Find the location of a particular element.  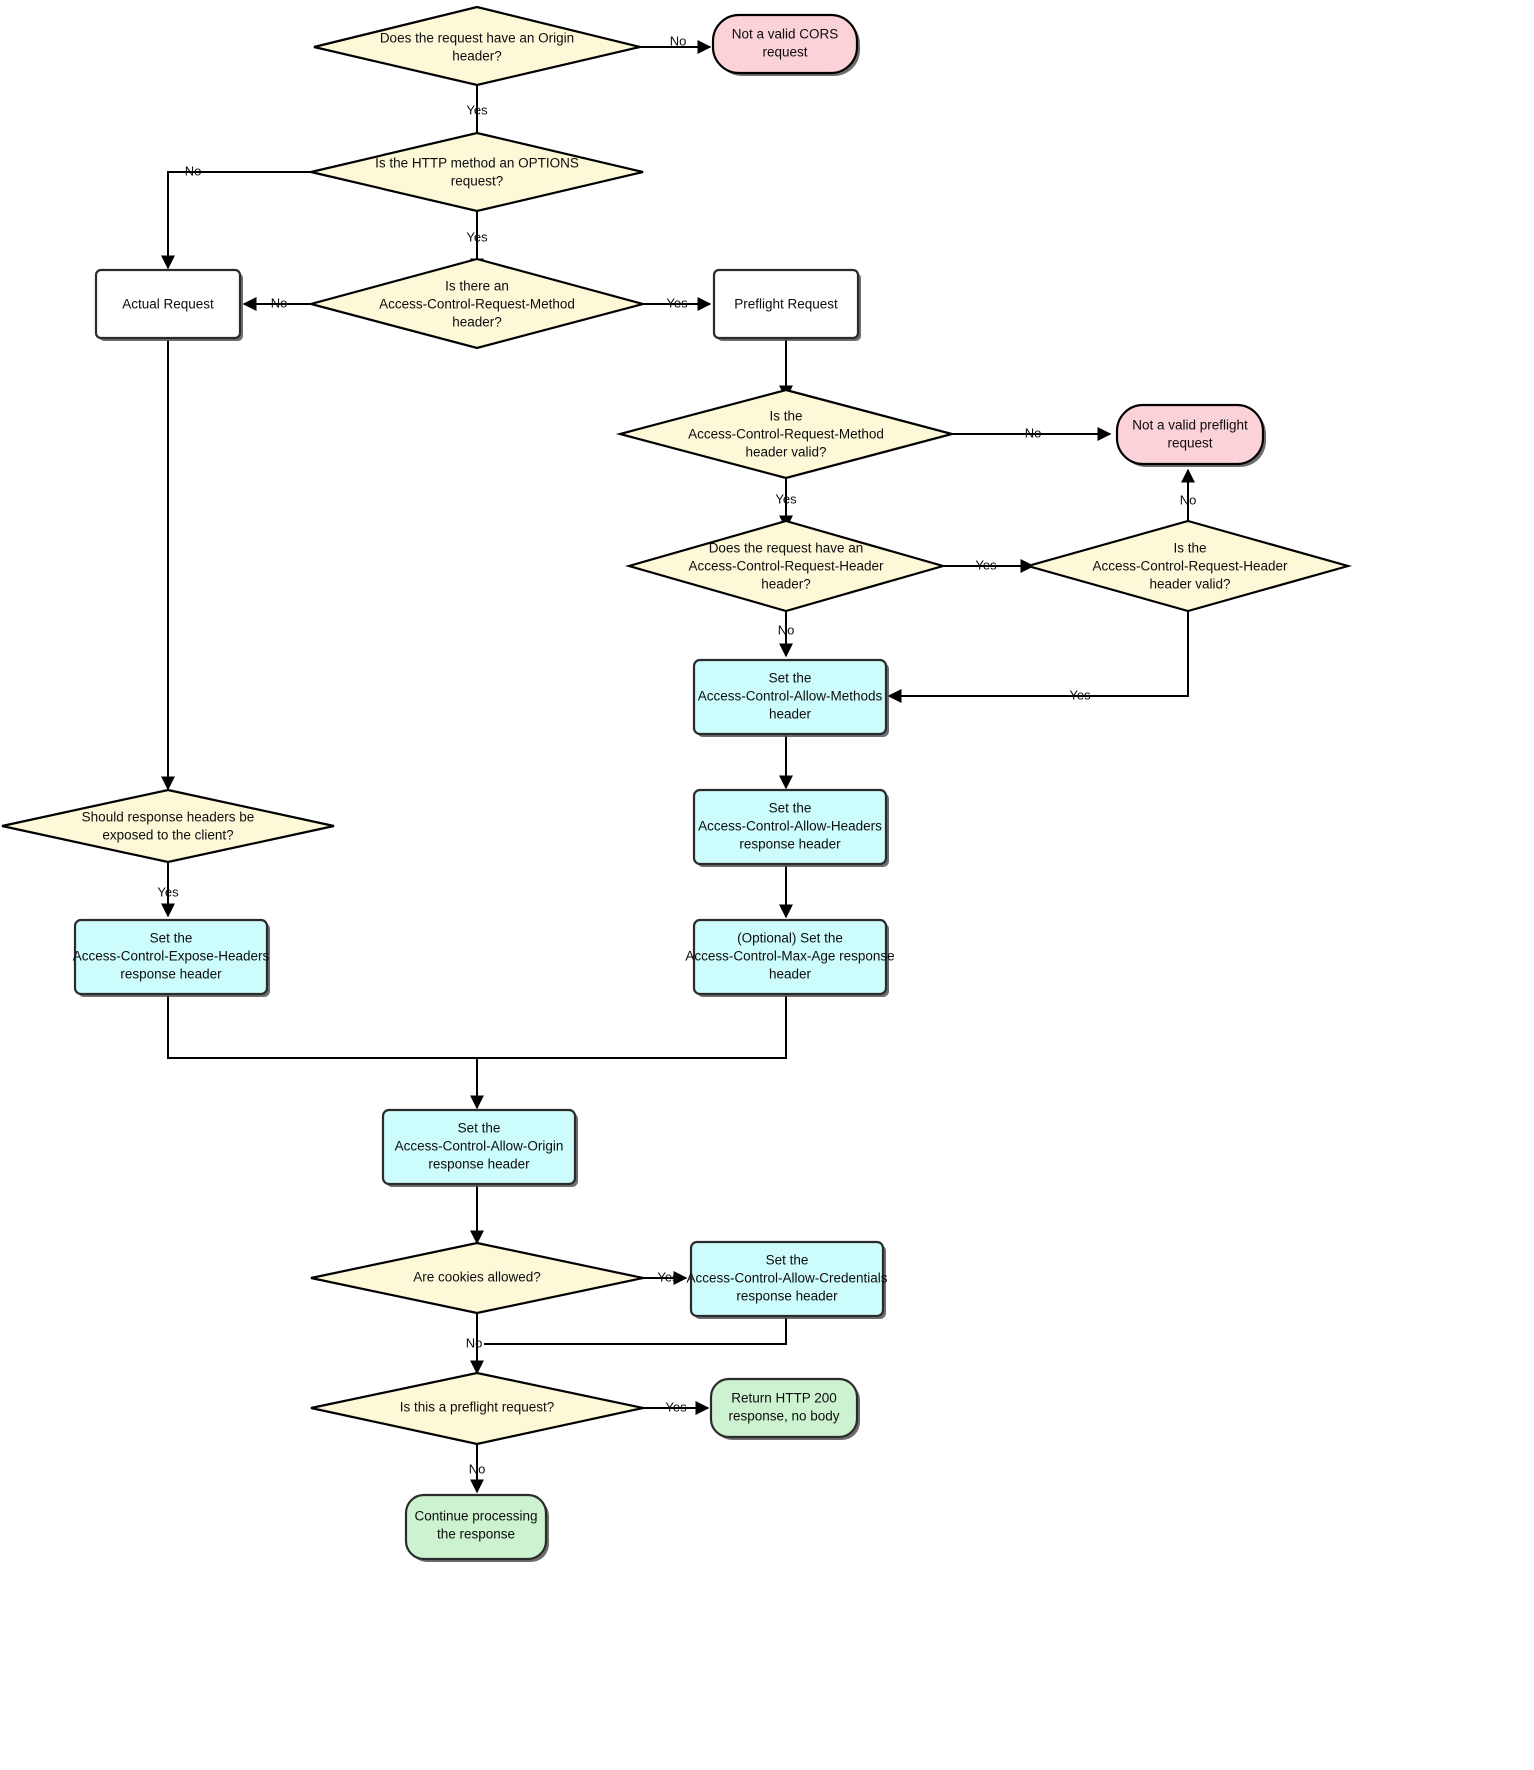

node-set-allow-origin-line-0: Set the is located at coordinates (479, 1128).